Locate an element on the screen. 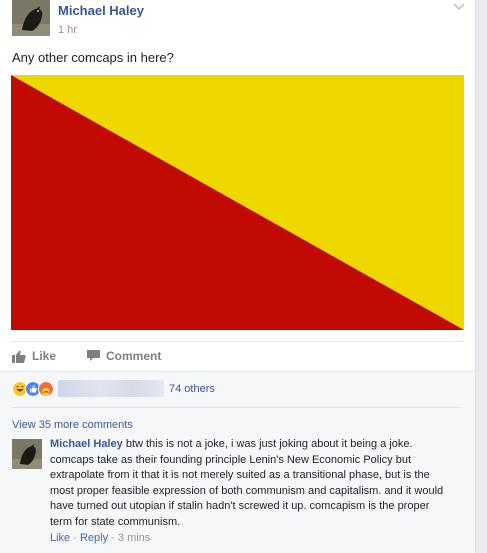  commenter-avatar is located at coordinates (27, 454).